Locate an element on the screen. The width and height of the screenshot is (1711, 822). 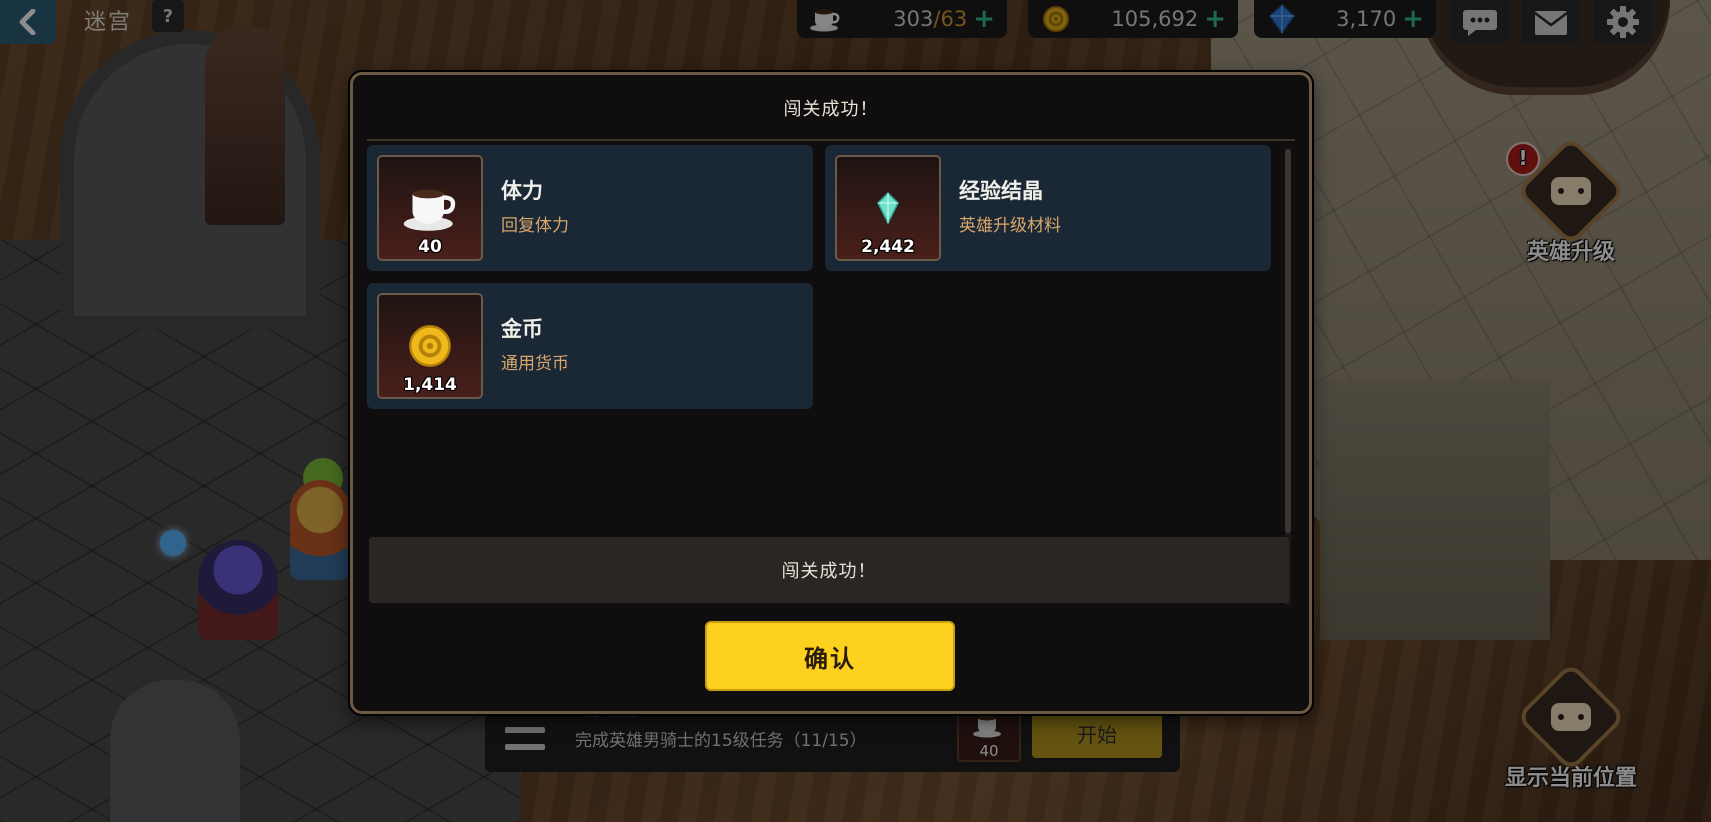
reward-count: 2,442 is located at coordinates (888, 247).